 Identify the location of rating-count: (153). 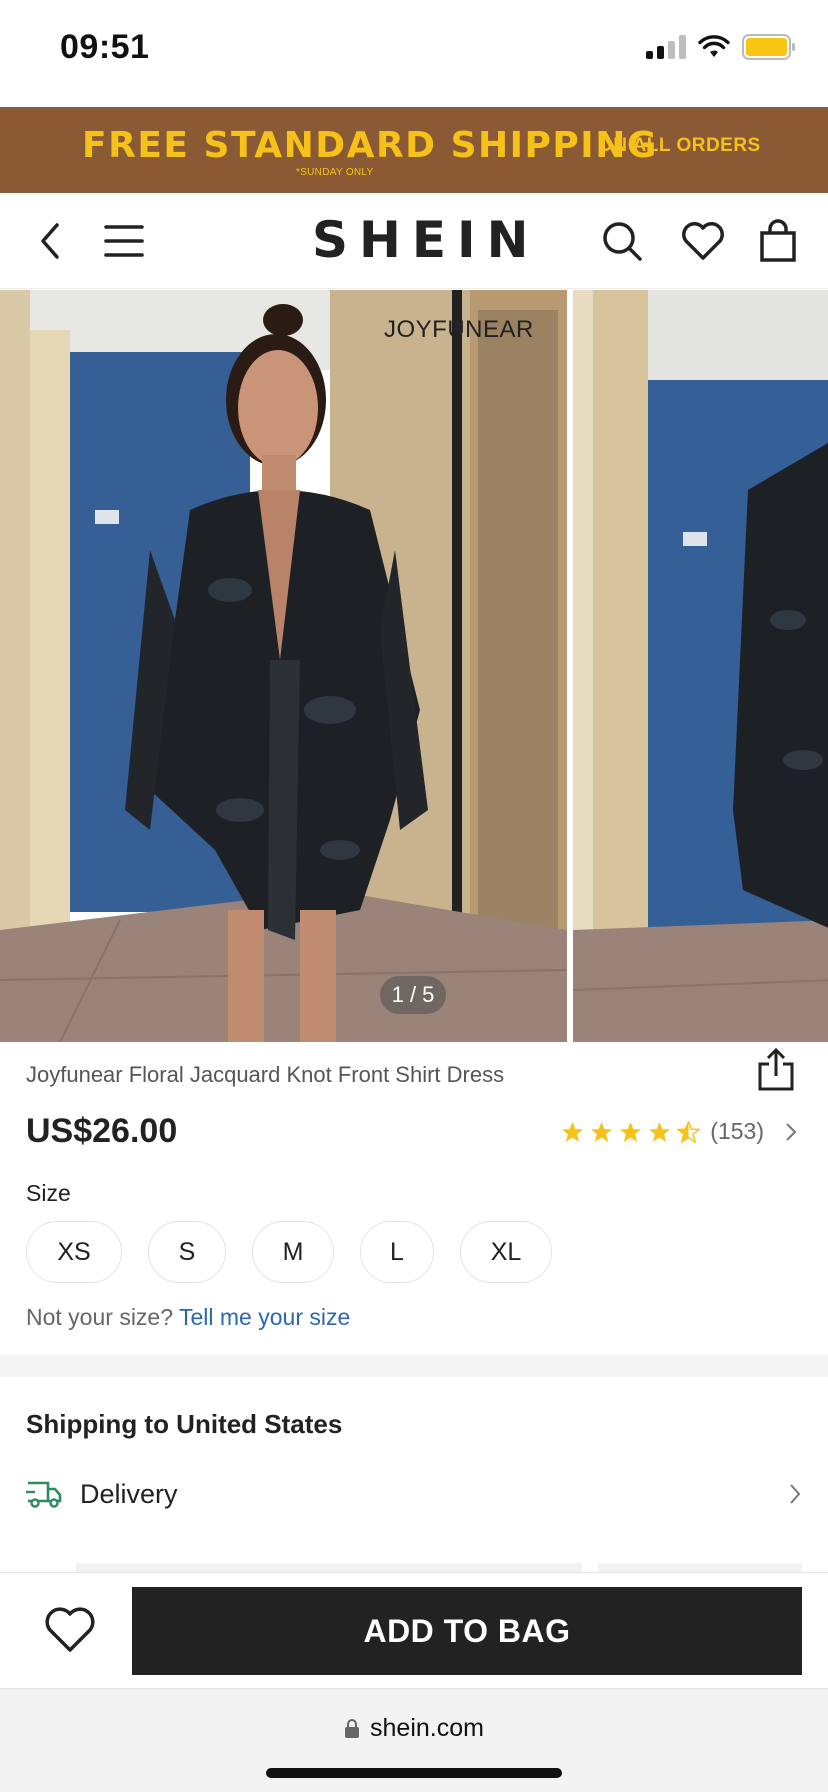
(737, 1131).